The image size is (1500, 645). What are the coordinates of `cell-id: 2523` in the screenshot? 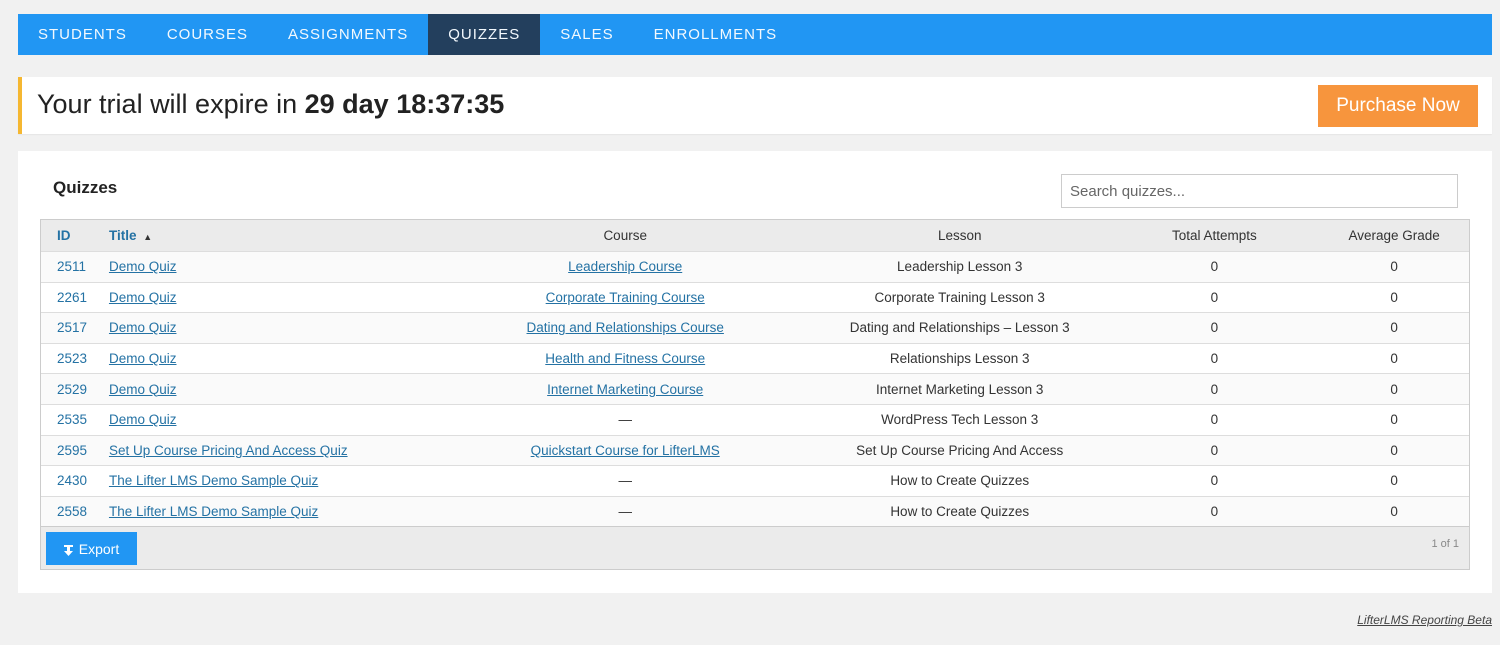 It's located at (72, 359).